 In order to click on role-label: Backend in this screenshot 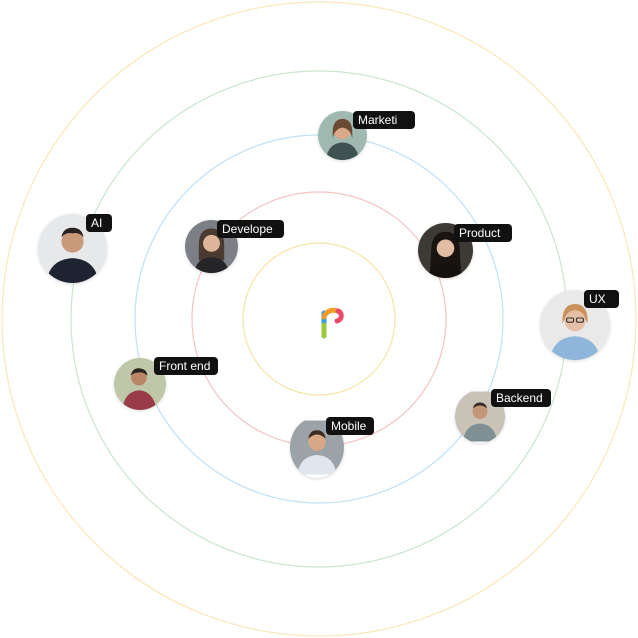, I will do `click(521, 398)`.